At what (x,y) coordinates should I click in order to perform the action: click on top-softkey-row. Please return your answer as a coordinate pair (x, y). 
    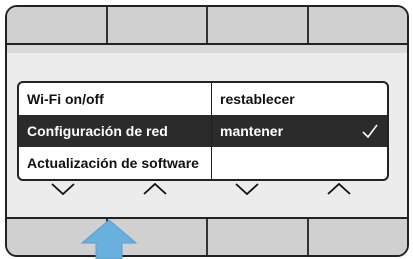
    Looking at the image, I should click on (207, 26).